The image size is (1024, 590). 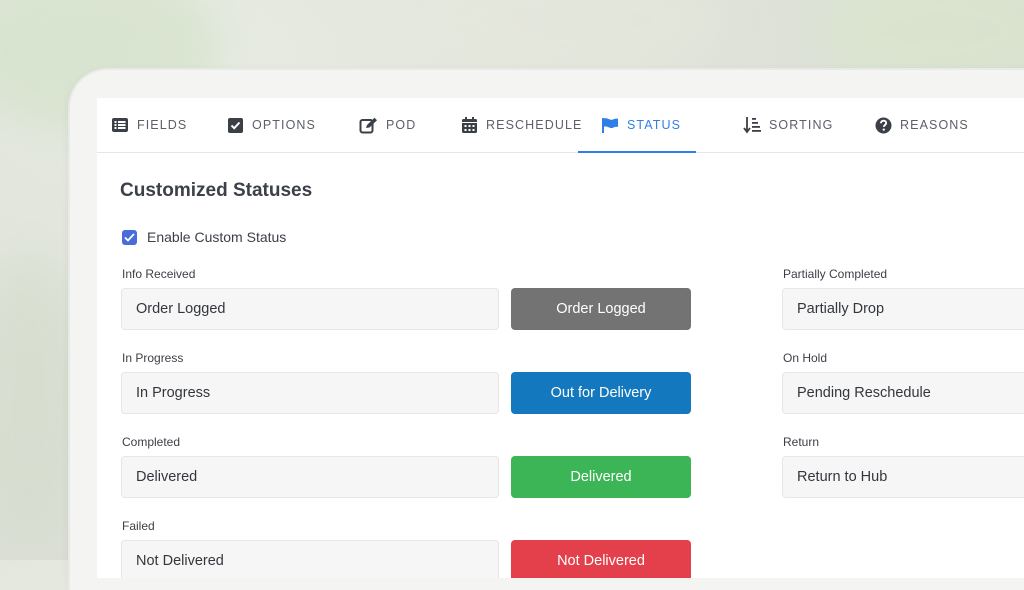 I want to click on checkbox-icon, so click(x=235, y=125).